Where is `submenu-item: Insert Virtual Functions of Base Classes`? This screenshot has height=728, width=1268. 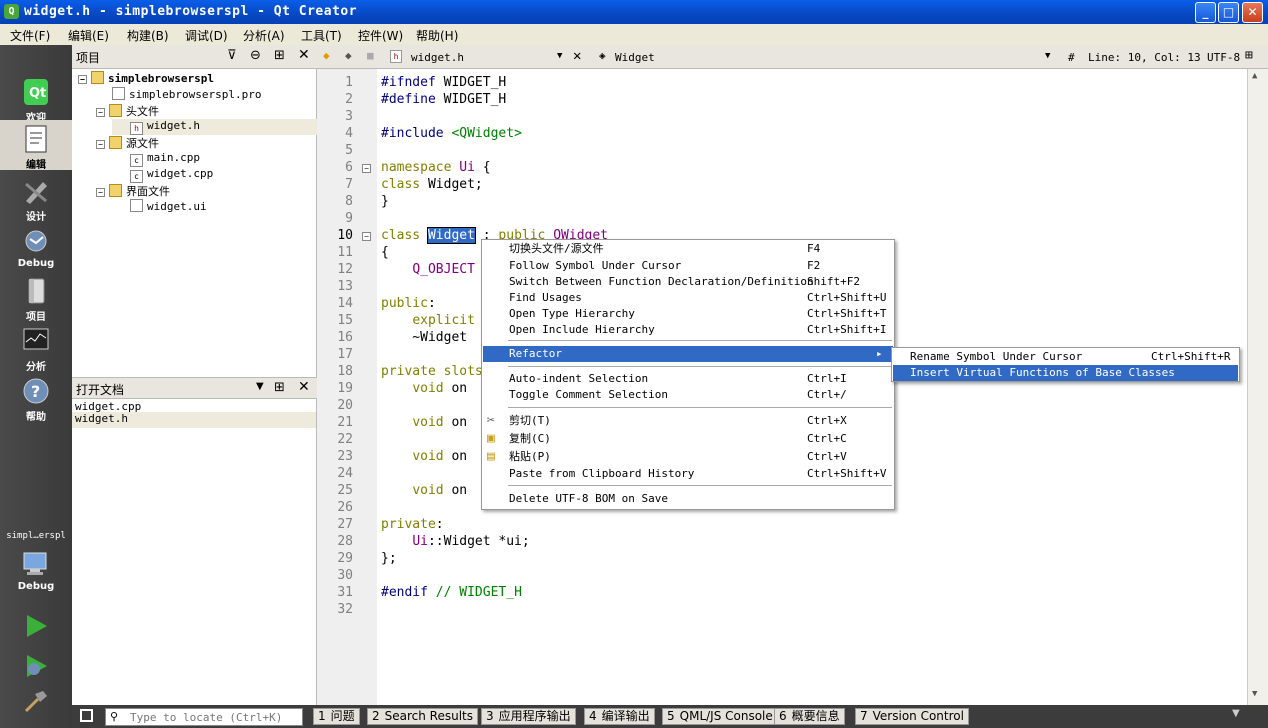 submenu-item: Insert Virtual Functions of Base Classes is located at coordinates (1065, 373).